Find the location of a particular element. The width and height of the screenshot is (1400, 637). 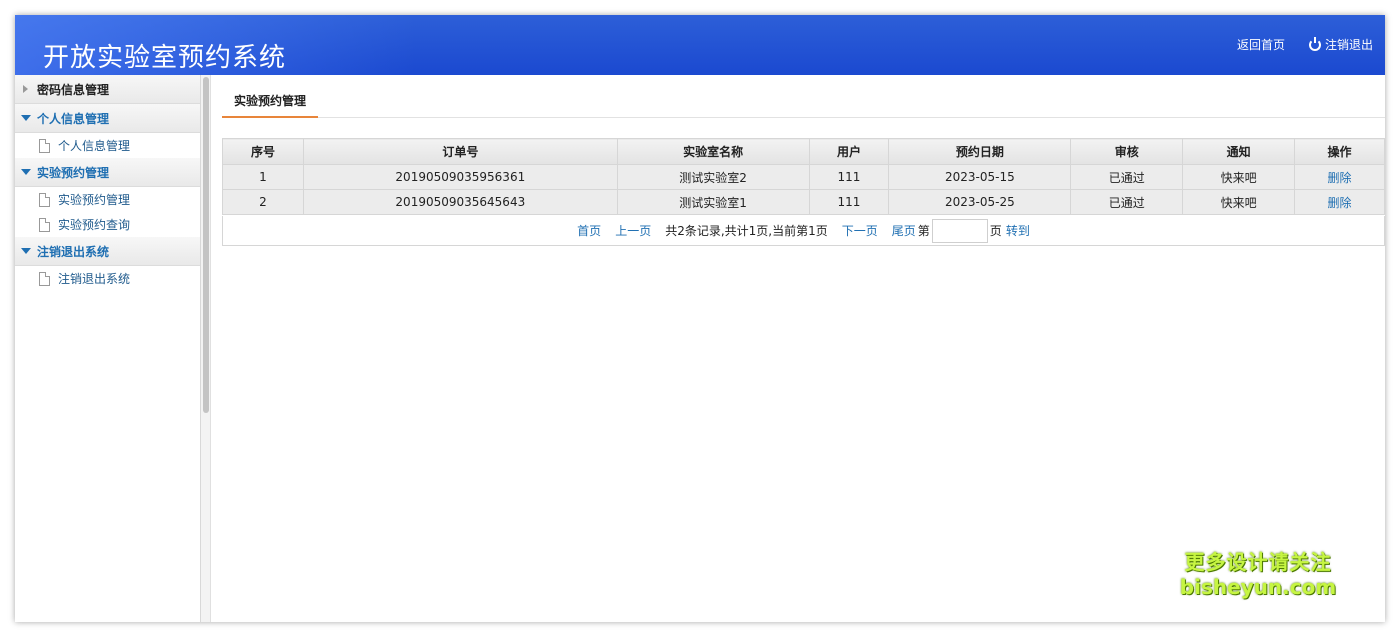

sidebar-group-personal: 个人信息管理 is located at coordinates (107, 118).